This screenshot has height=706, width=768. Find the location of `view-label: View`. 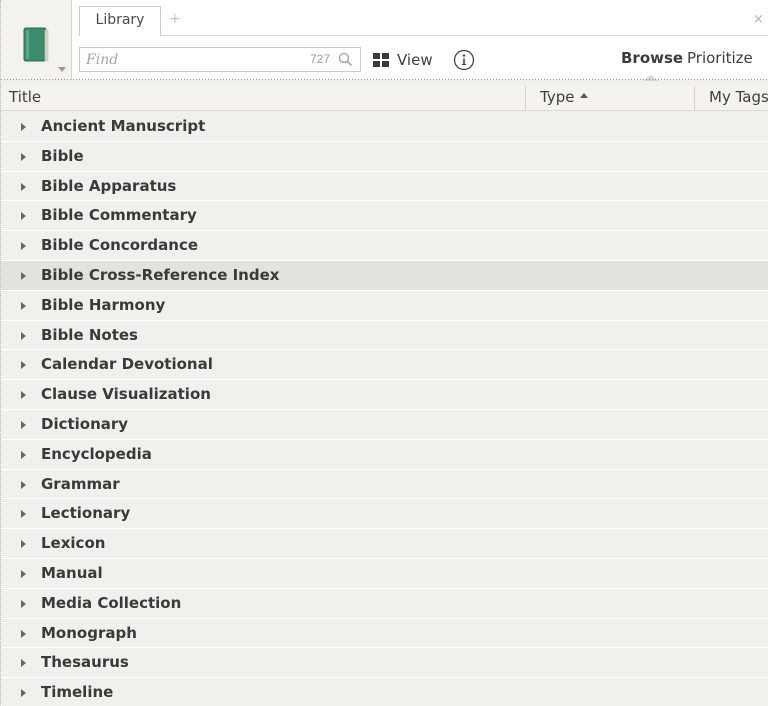

view-label: View is located at coordinates (415, 60).